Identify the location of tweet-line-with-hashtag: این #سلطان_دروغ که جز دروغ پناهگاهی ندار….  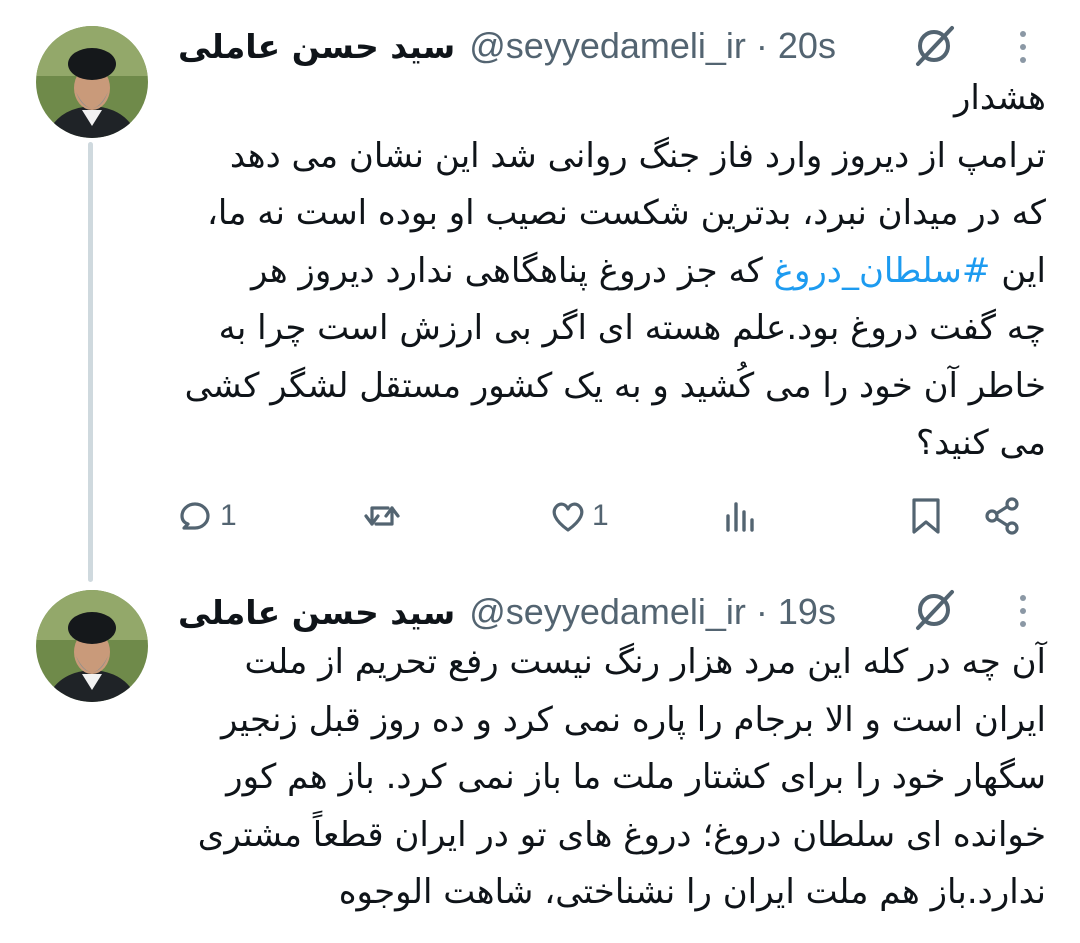
(609, 272).